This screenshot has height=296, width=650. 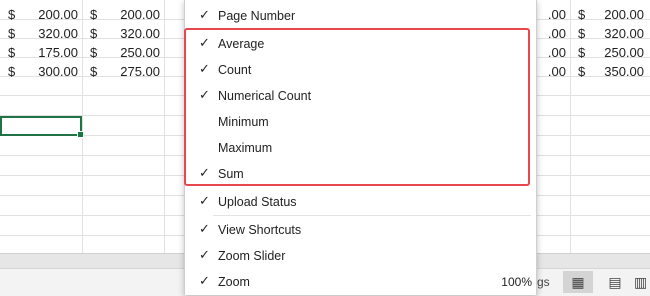 What do you see at coordinates (615, 71) in the screenshot?
I see `cell-value: 350.00` at bounding box center [615, 71].